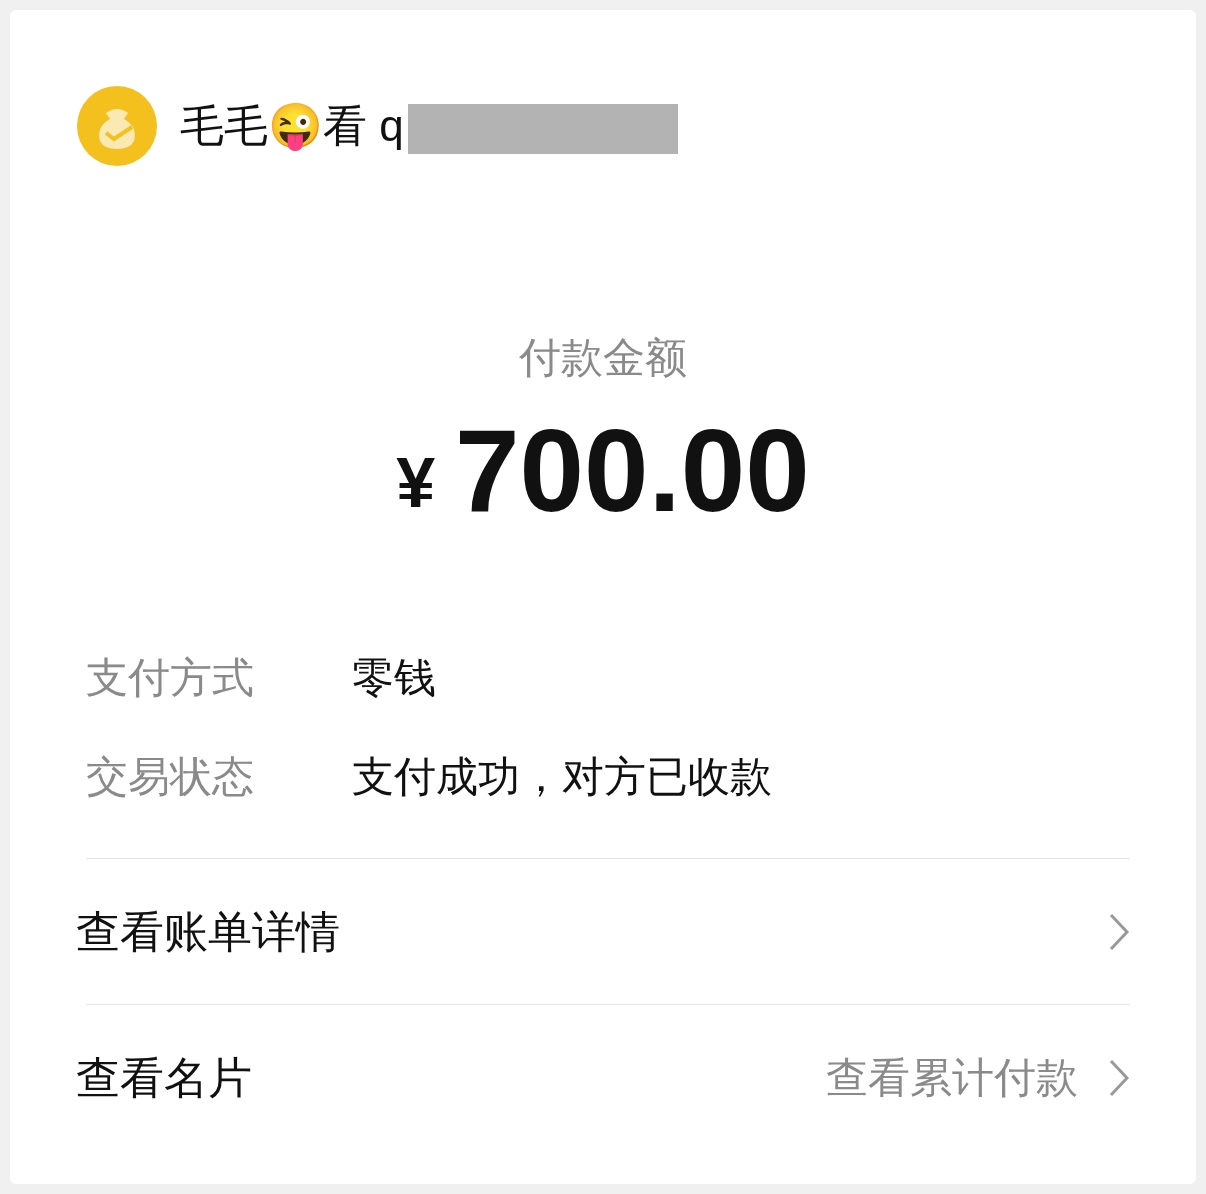 The height and width of the screenshot is (1194, 1206). Describe the element at coordinates (292, 126) in the screenshot. I see `merchant-name: 毛毛😜看 q` at that location.